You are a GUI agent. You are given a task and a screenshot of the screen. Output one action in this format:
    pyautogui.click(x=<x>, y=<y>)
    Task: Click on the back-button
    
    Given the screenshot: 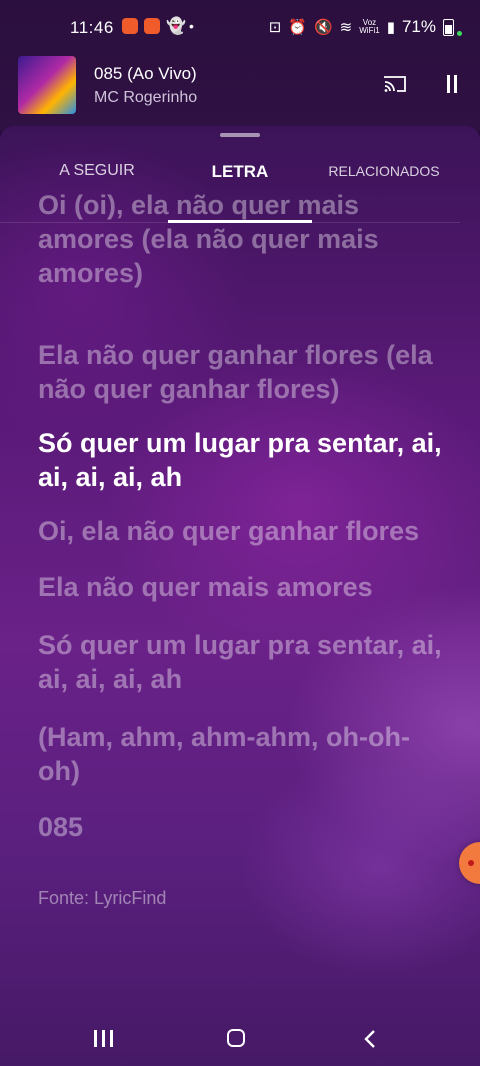 What is the action you would take?
    pyautogui.click(x=370, y=1039)
    